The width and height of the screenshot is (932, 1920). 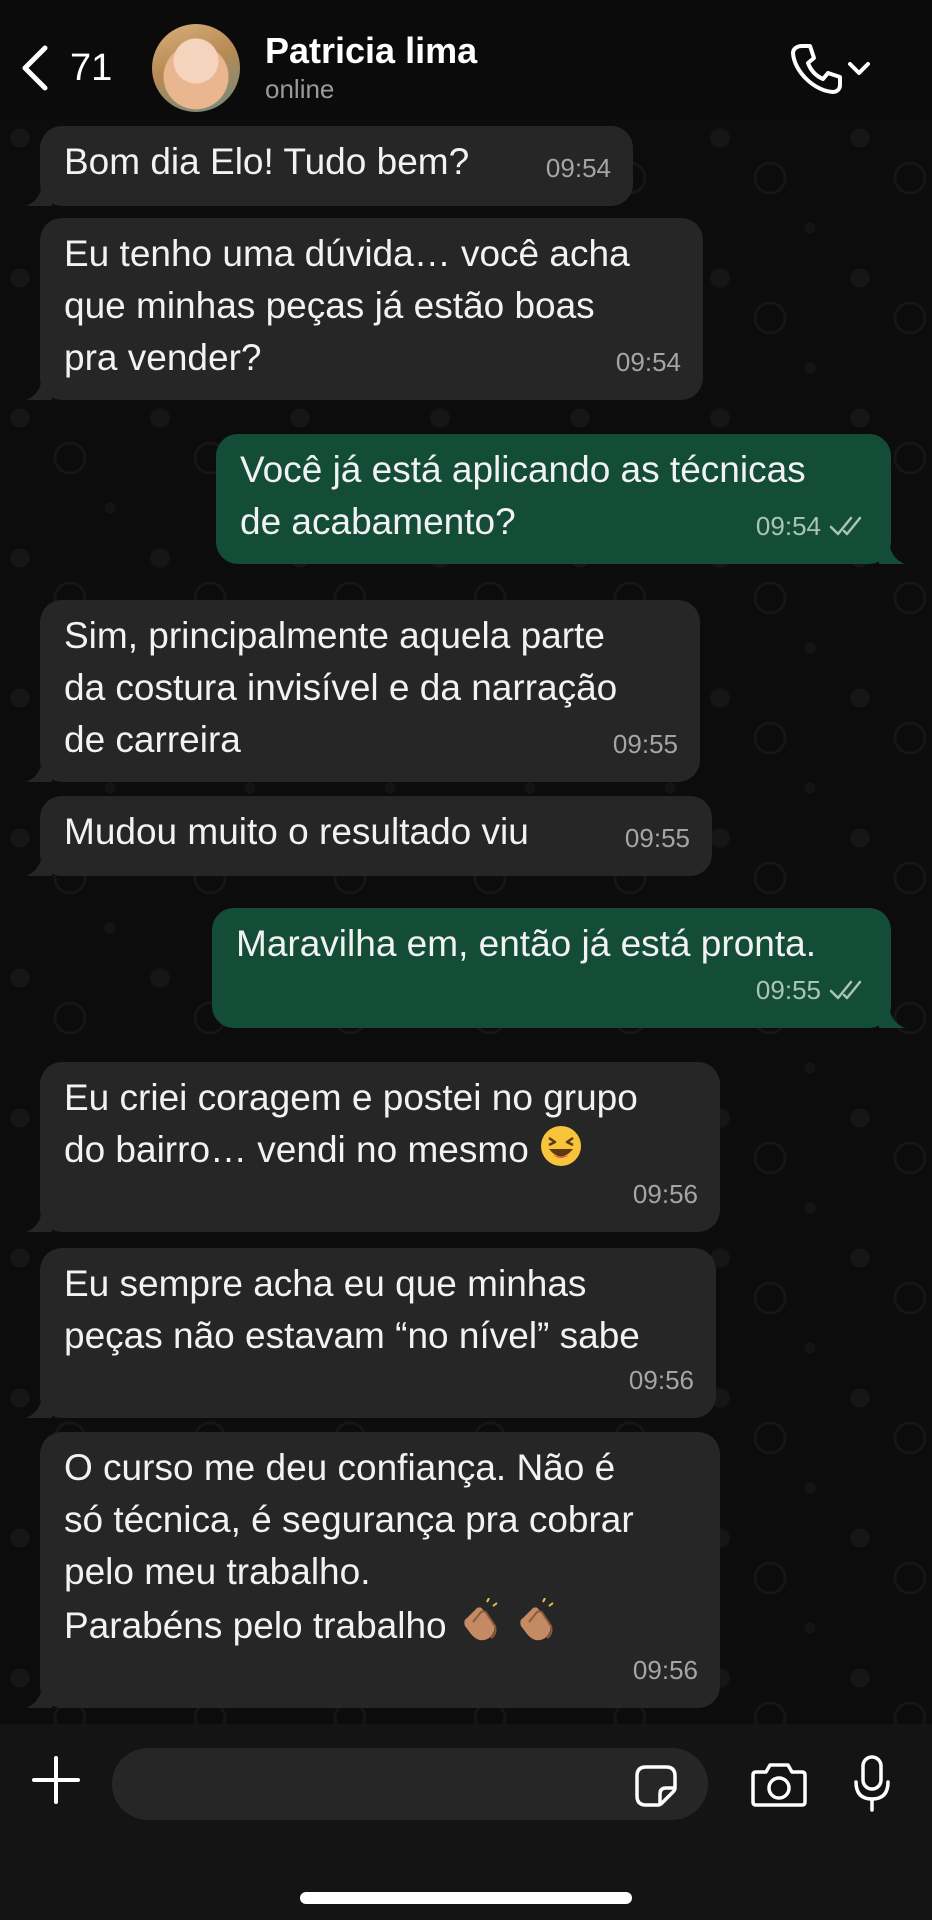 I want to click on phone-icon, so click(x=816, y=69).